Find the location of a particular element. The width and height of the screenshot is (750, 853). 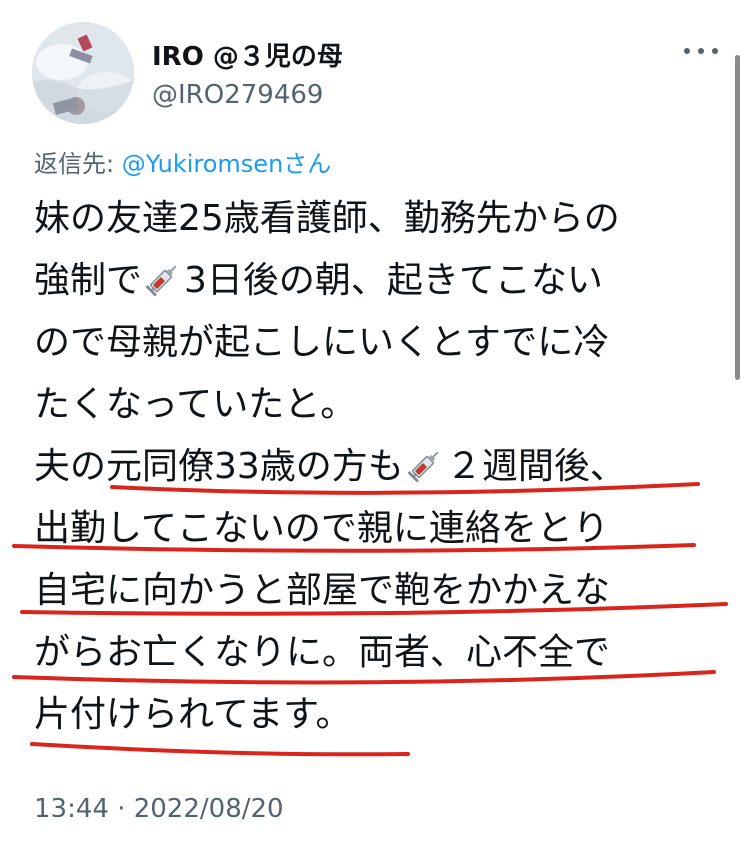

tweet-line: たくなっていたと。 is located at coordinates (379, 405).